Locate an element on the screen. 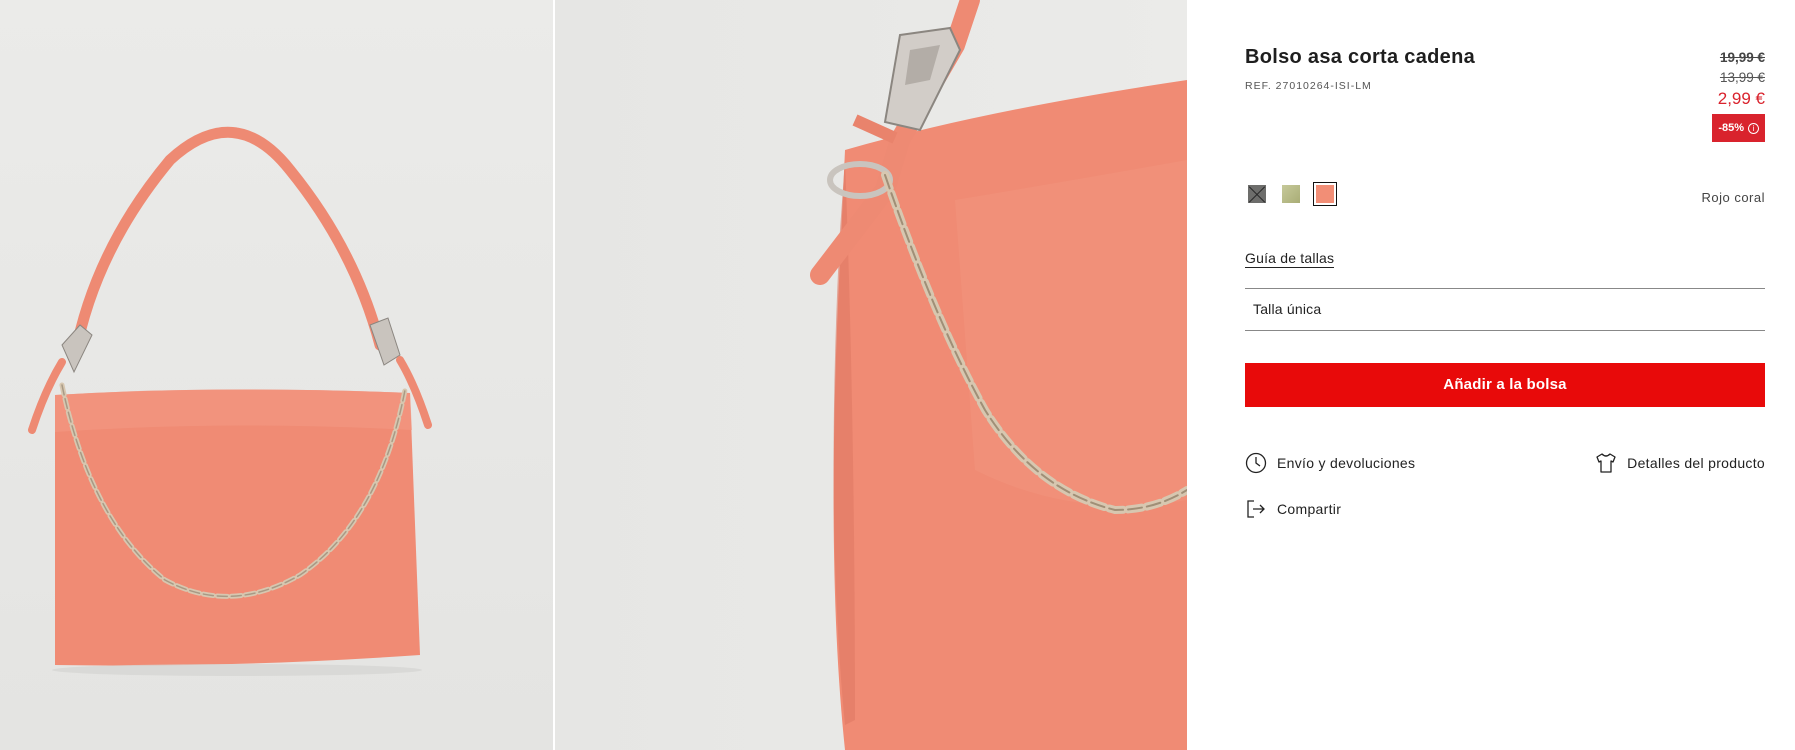 Image resolution: width=1795 pixels, height=750 pixels. share-label: Compartir is located at coordinates (1309, 509).